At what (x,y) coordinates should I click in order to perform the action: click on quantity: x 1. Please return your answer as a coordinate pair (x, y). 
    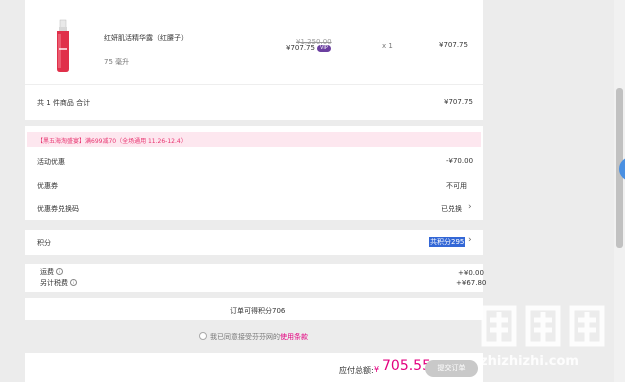
    Looking at the image, I should click on (387, 46).